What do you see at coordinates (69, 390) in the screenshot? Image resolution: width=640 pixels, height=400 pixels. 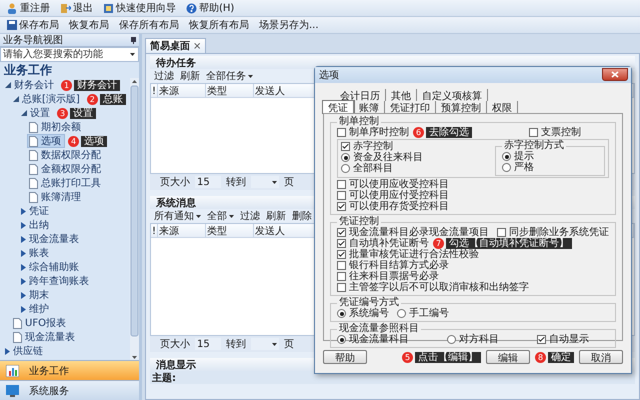 I see `nav-button: 系统服务` at bounding box center [69, 390].